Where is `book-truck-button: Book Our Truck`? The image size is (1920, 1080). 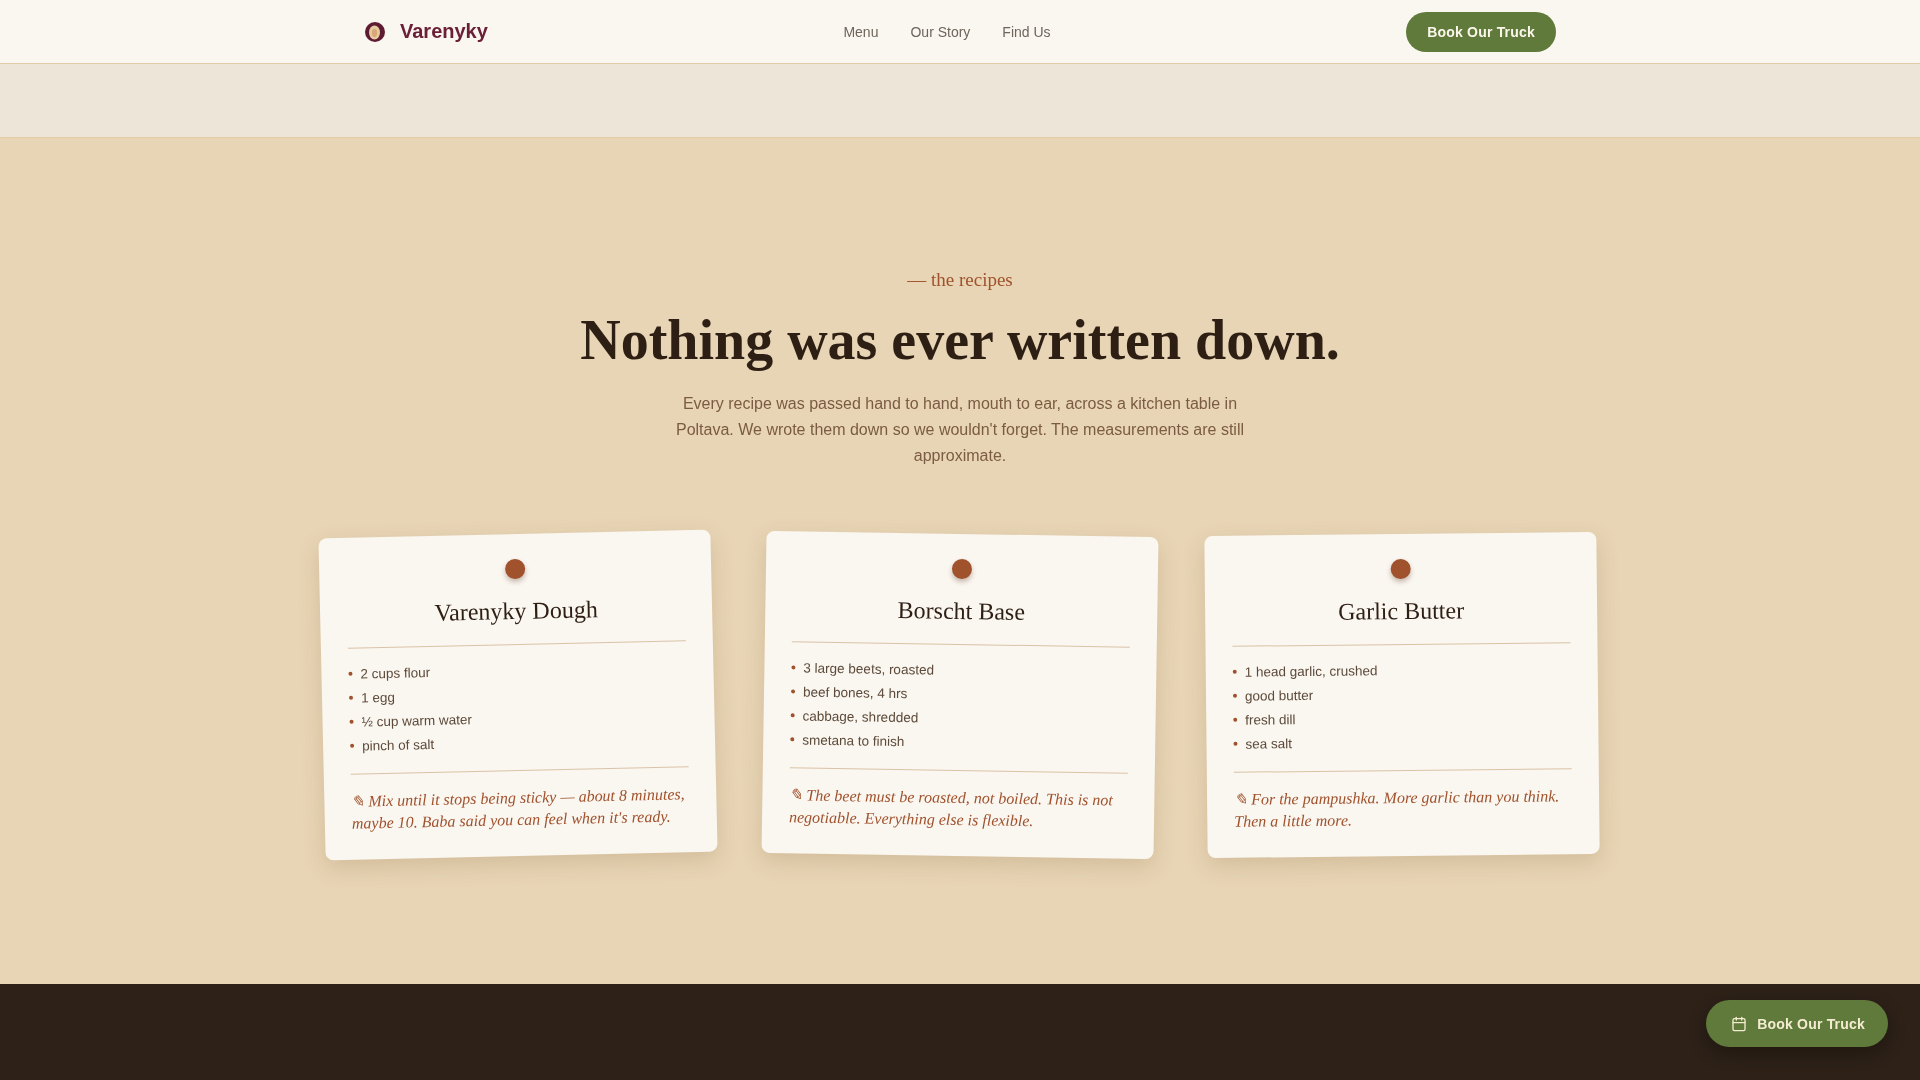 book-truck-button: Book Our Truck is located at coordinates (1481, 31).